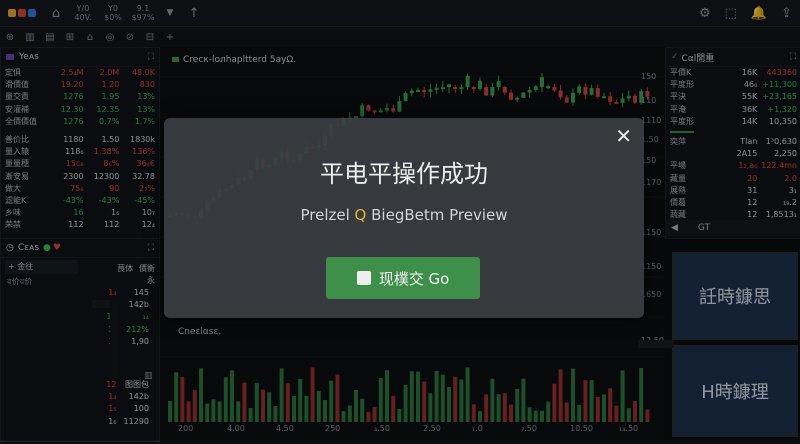 The height and width of the screenshot is (444, 800). What do you see at coordinates (90, 37) in the screenshot?
I see `tool-icon: ⌂` at bounding box center [90, 37].